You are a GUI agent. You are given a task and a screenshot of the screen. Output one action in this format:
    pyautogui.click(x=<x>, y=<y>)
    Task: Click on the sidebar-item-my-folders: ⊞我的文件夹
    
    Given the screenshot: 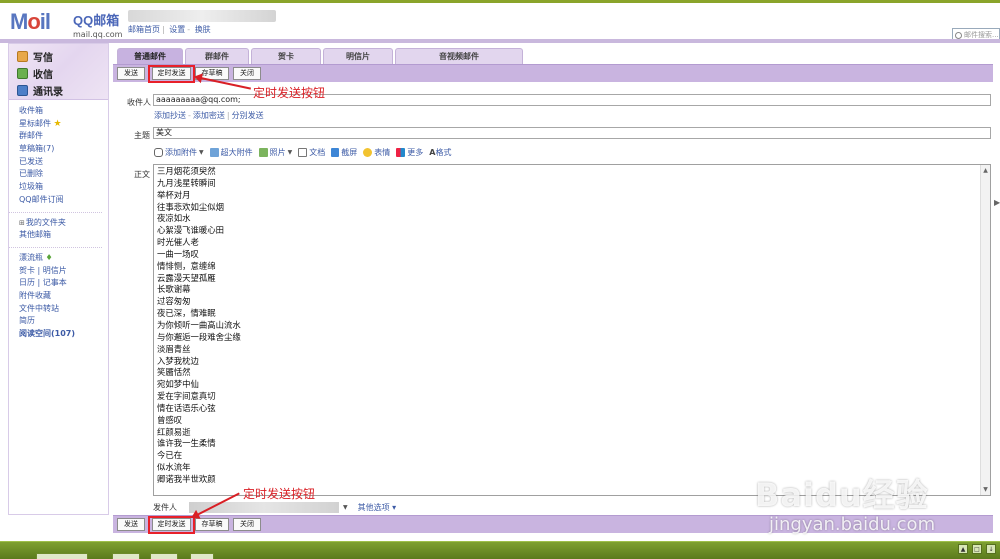 What is the action you would take?
    pyautogui.click(x=63, y=223)
    